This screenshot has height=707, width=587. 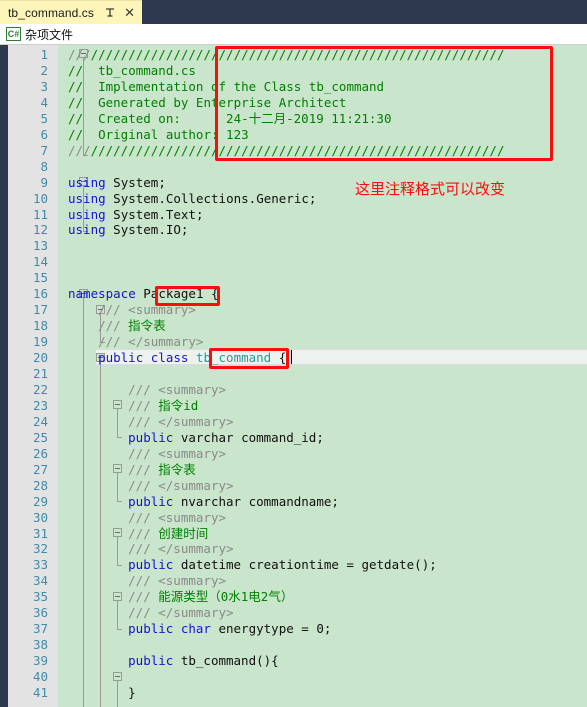 What do you see at coordinates (310, 693) in the screenshot?
I see `code-line-41: 41}` at bounding box center [310, 693].